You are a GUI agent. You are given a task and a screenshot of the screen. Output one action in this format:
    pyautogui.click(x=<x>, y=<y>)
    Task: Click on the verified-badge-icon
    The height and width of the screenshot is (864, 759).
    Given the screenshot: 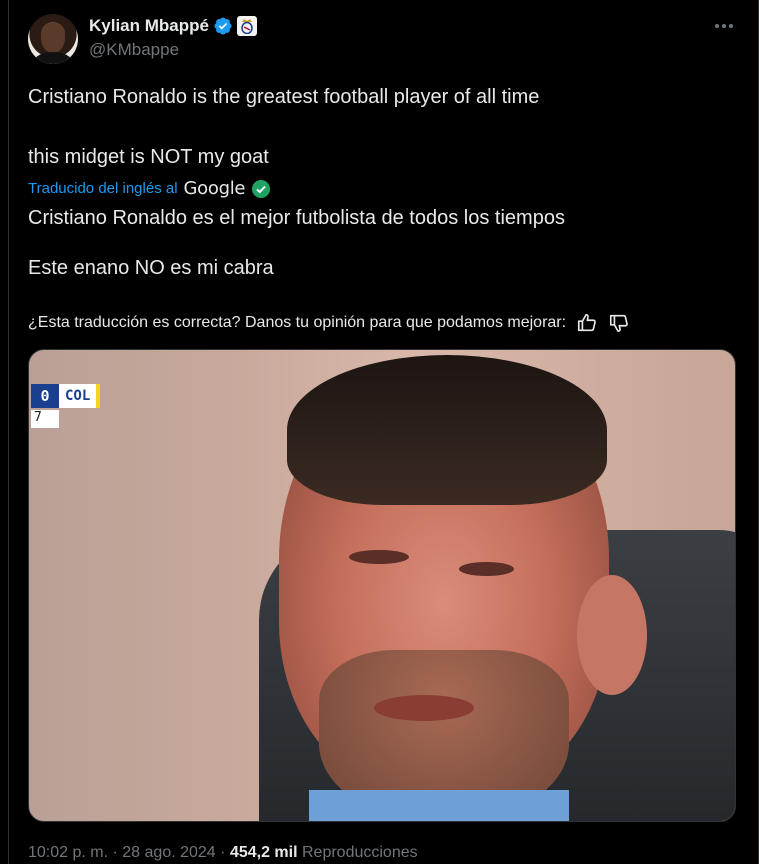 What is the action you would take?
    pyautogui.click(x=223, y=26)
    